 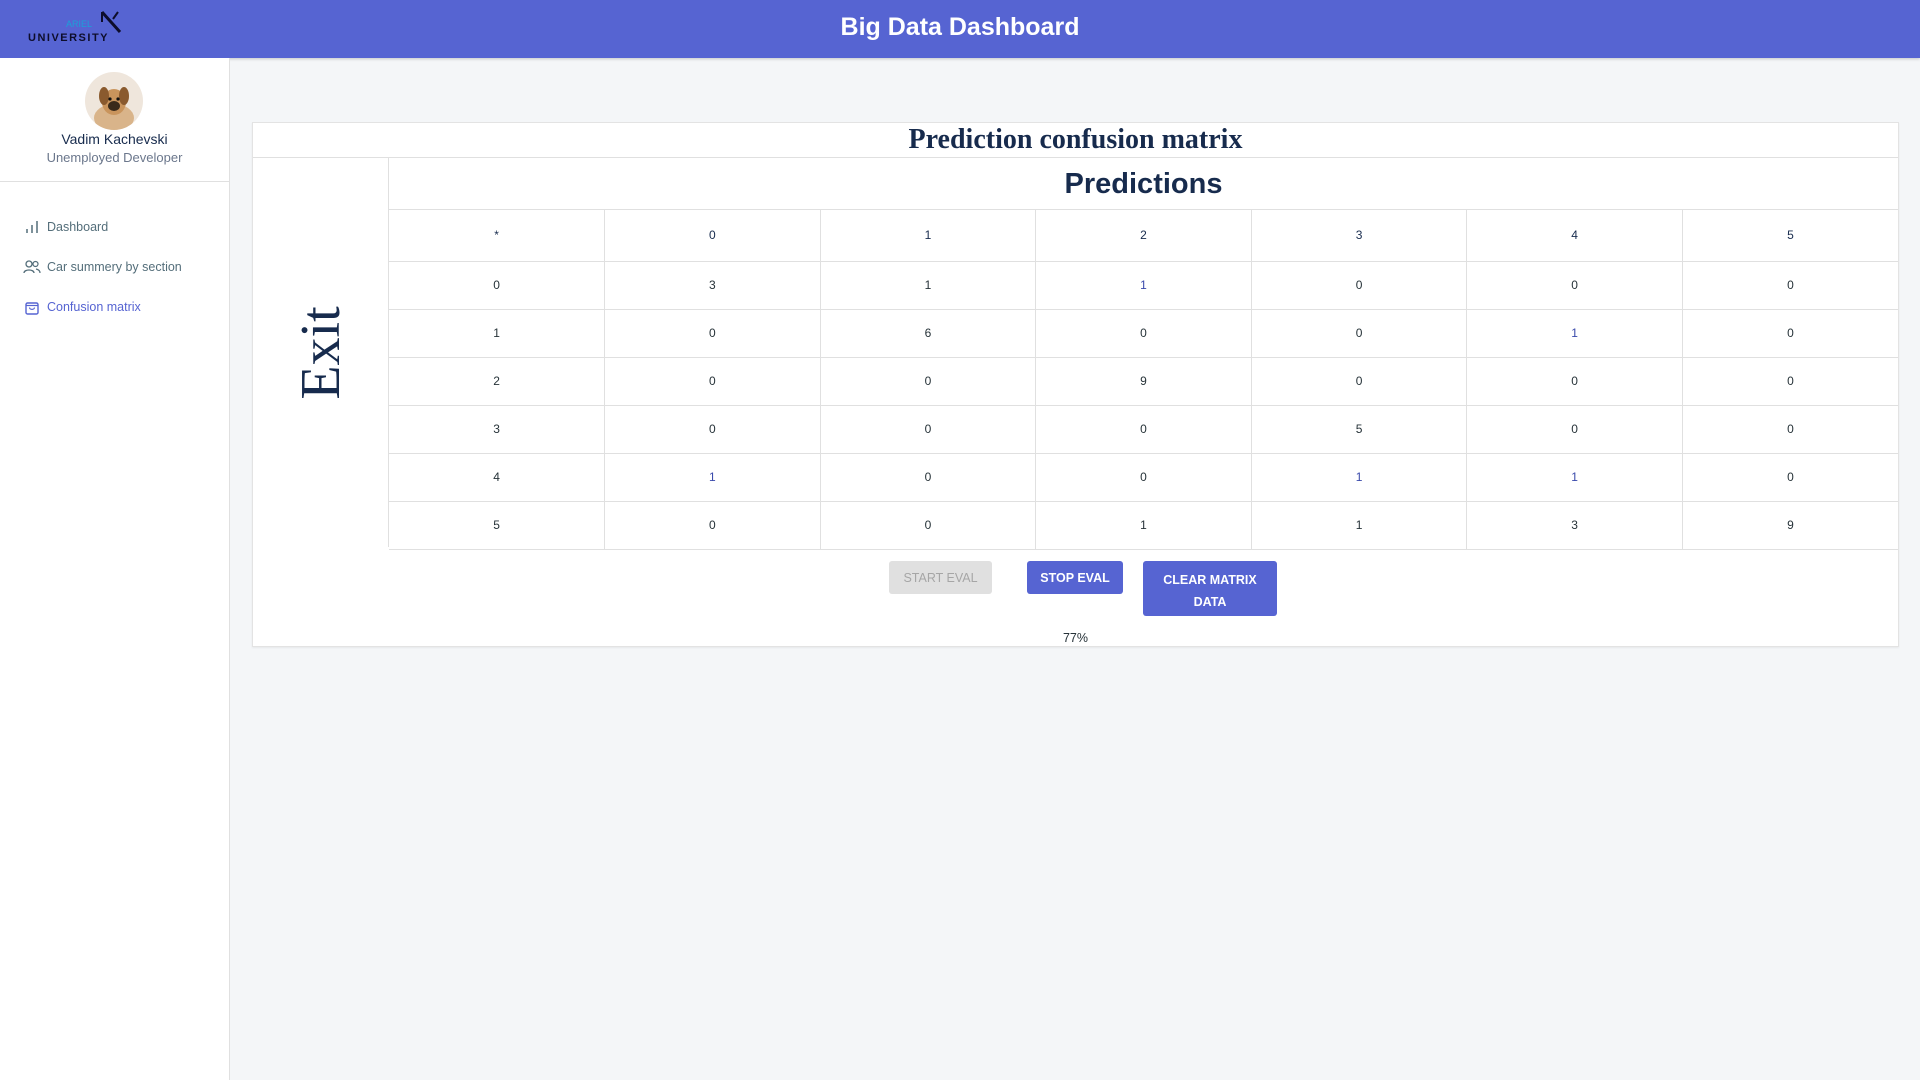 What do you see at coordinates (114, 181) in the screenshot?
I see `sidebar-divider` at bounding box center [114, 181].